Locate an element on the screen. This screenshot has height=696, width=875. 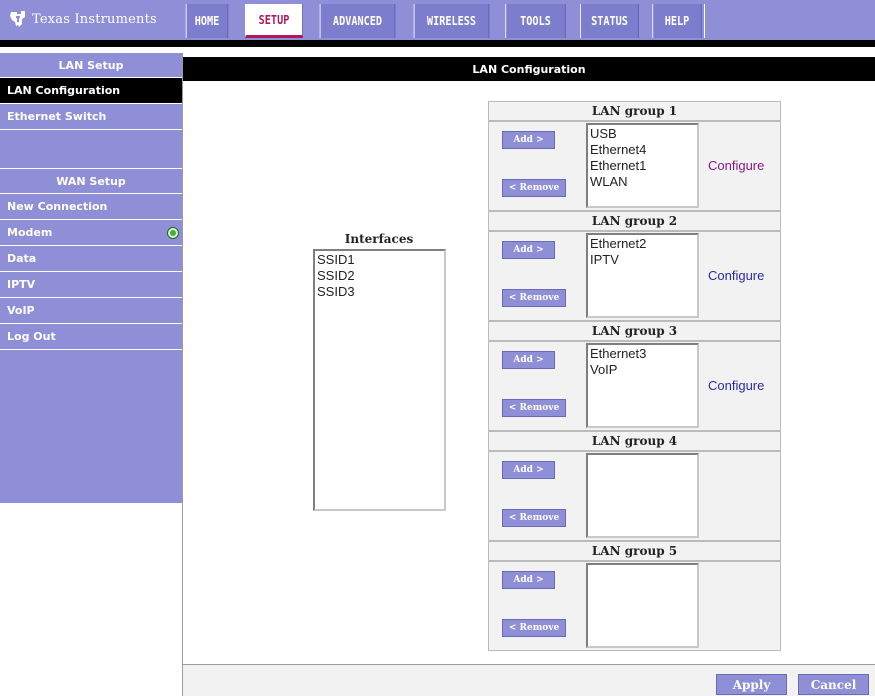
list-item: SSID1 is located at coordinates (379, 260).